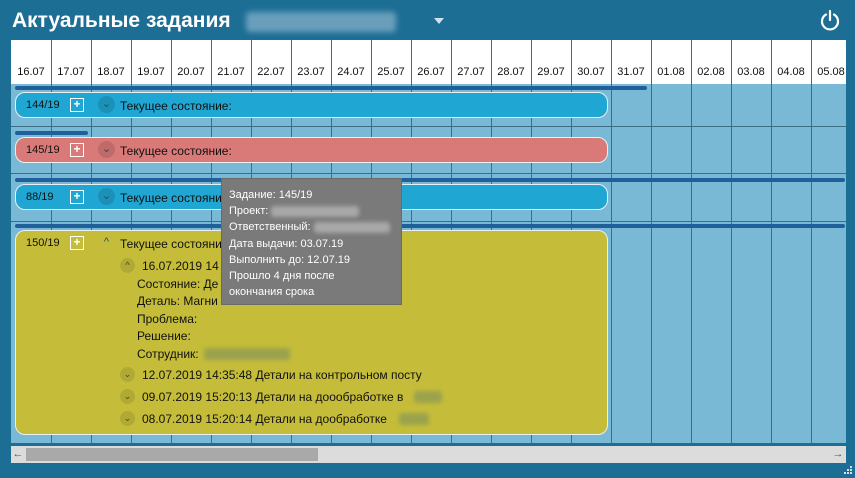 This screenshot has height=478, width=855. What do you see at coordinates (270, 227) in the screenshot?
I see `tooltip-responsible: Ответственный:` at bounding box center [270, 227].